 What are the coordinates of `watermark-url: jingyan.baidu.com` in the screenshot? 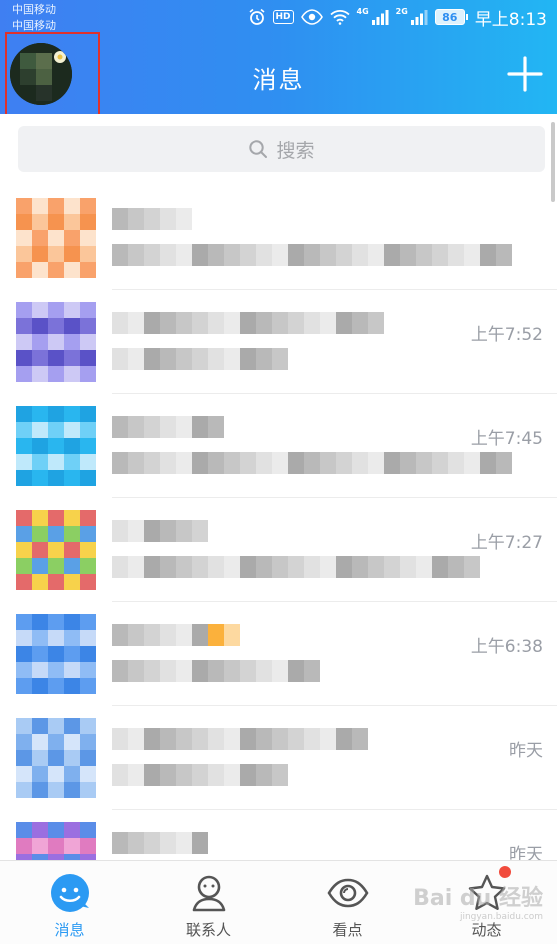 It's located at (501, 917).